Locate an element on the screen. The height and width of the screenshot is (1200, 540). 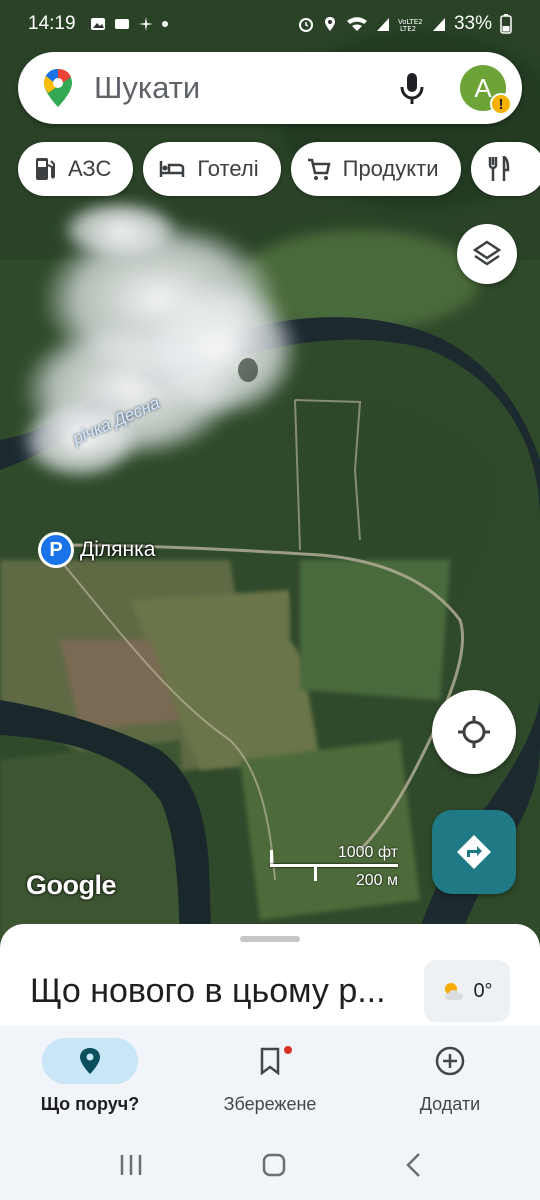
signal-2-icon is located at coordinates (438, 24).